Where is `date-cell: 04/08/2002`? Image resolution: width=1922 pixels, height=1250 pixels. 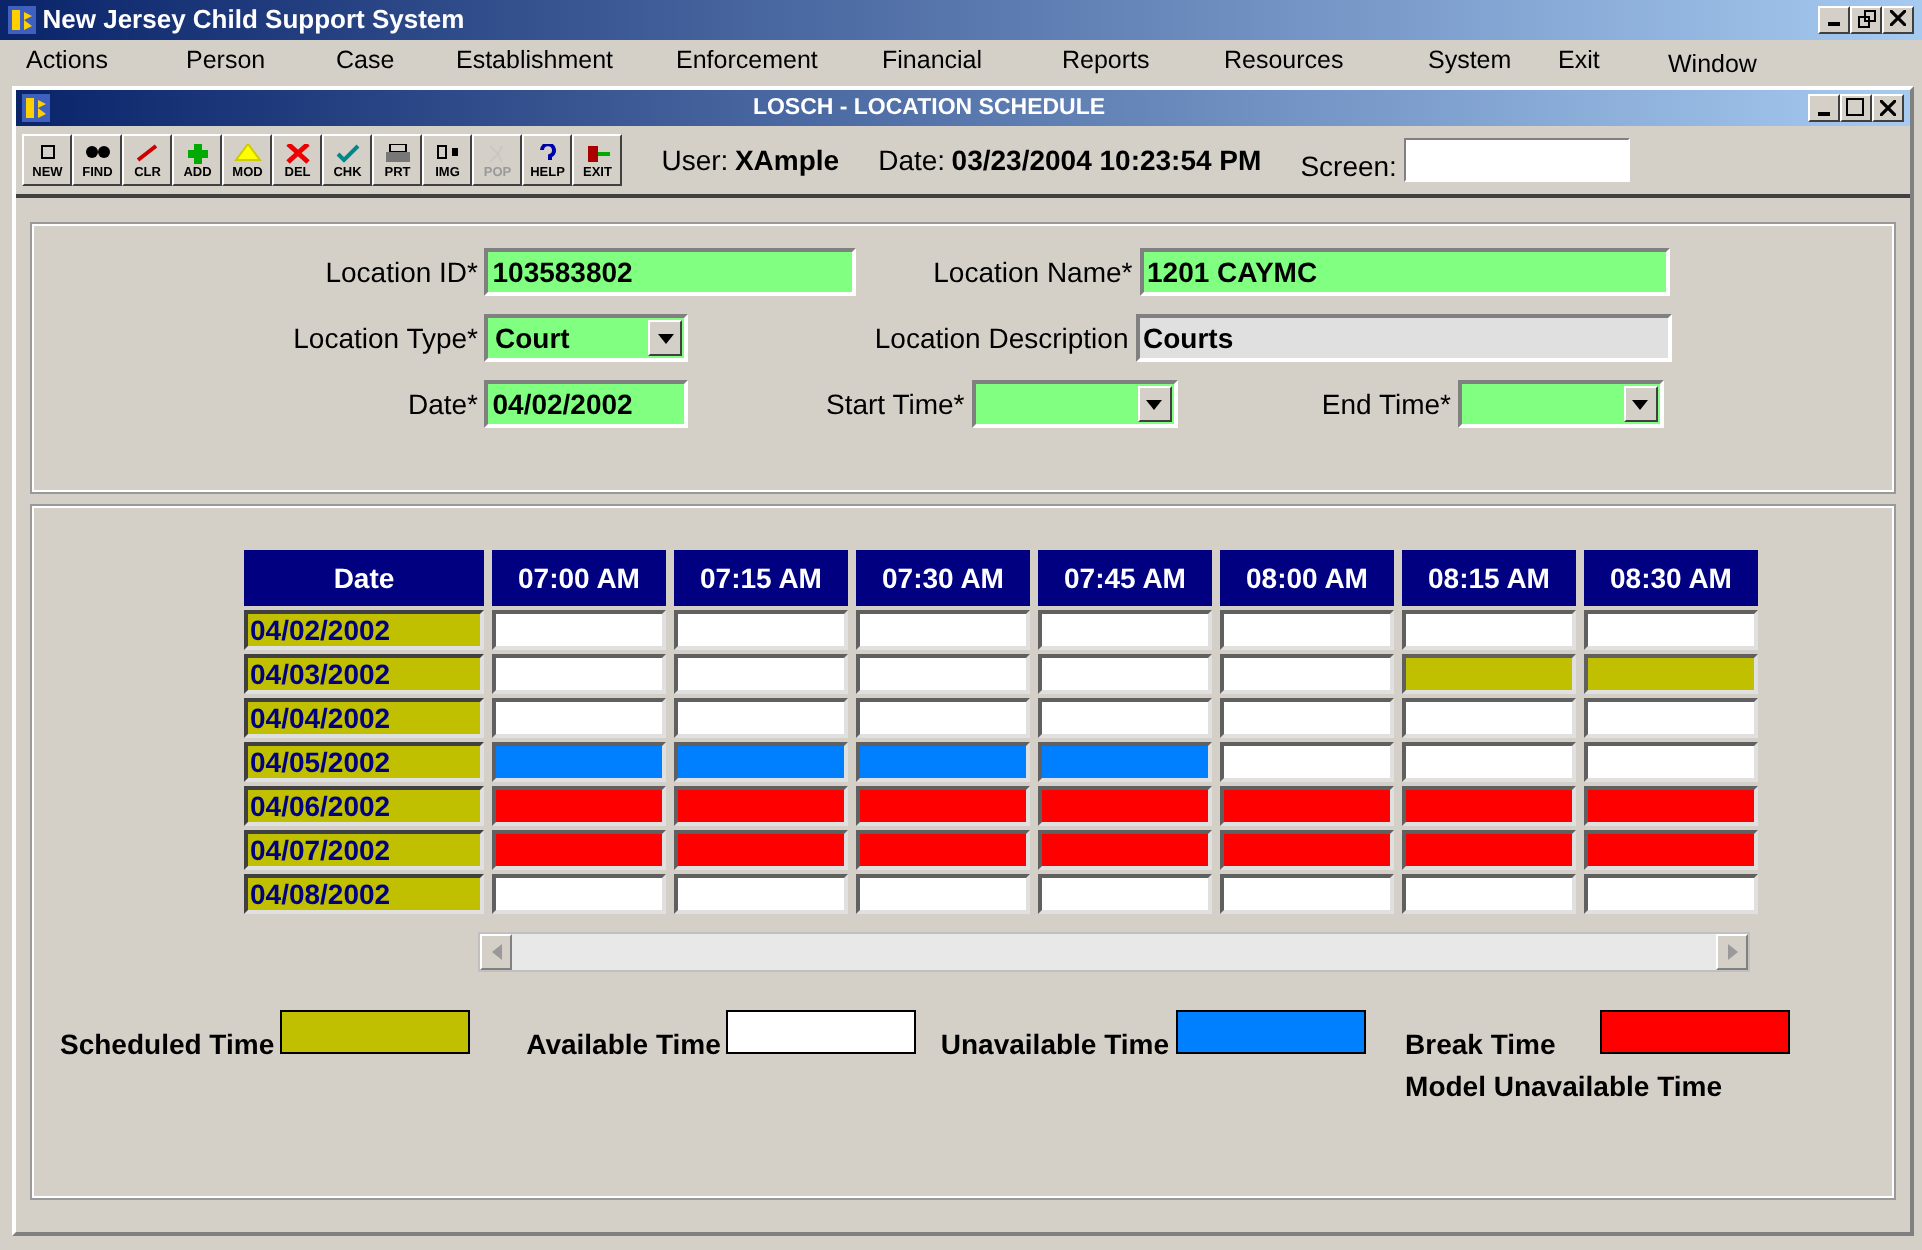 date-cell: 04/08/2002 is located at coordinates (364, 894).